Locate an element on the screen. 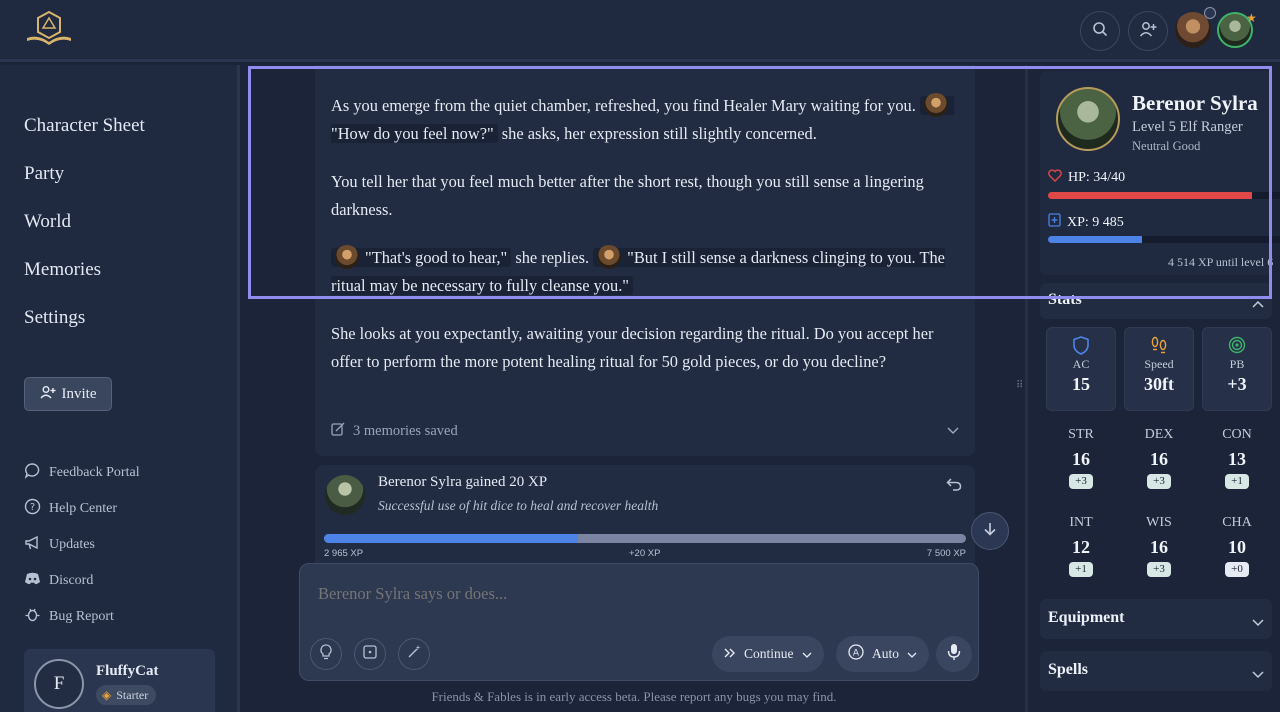 Image resolution: width=1280 pixels, height=712 pixels. continue-dropdown: Continue is located at coordinates (768, 654).